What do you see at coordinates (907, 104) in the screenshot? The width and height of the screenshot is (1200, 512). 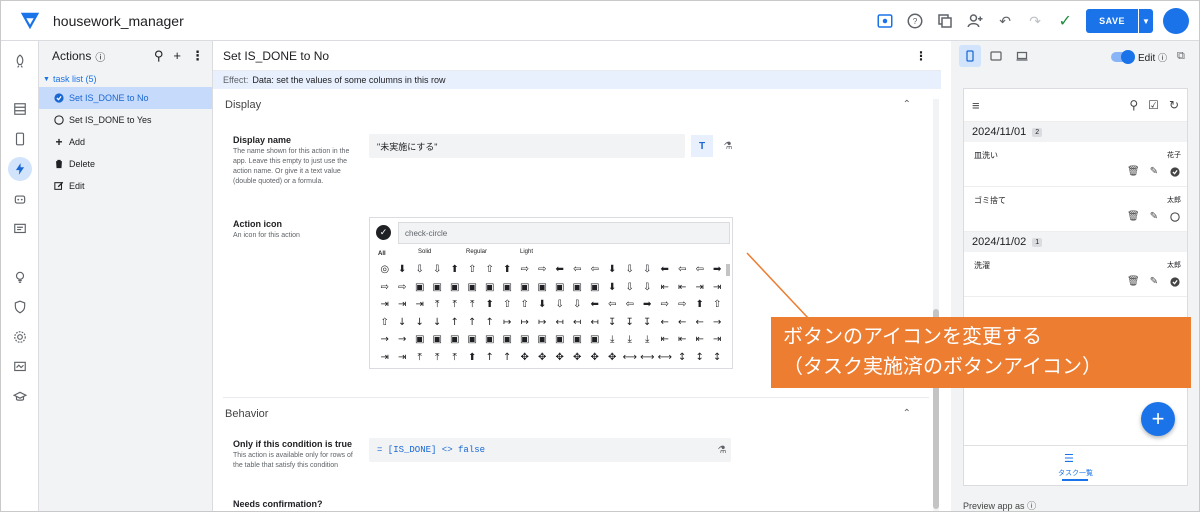 I see `chevron-up-icon: ⌃` at bounding box center [907, 104].